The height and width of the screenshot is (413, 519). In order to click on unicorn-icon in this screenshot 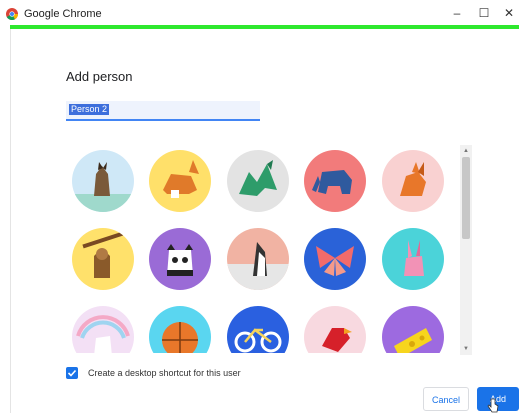, I will do `click(103, 329)`.